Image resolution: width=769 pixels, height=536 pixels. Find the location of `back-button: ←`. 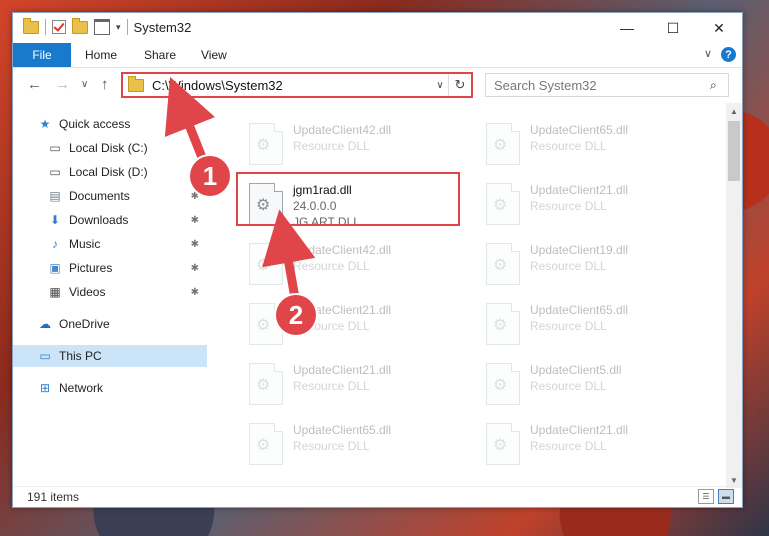

back-button: ← is located at coordinates (34, 84).